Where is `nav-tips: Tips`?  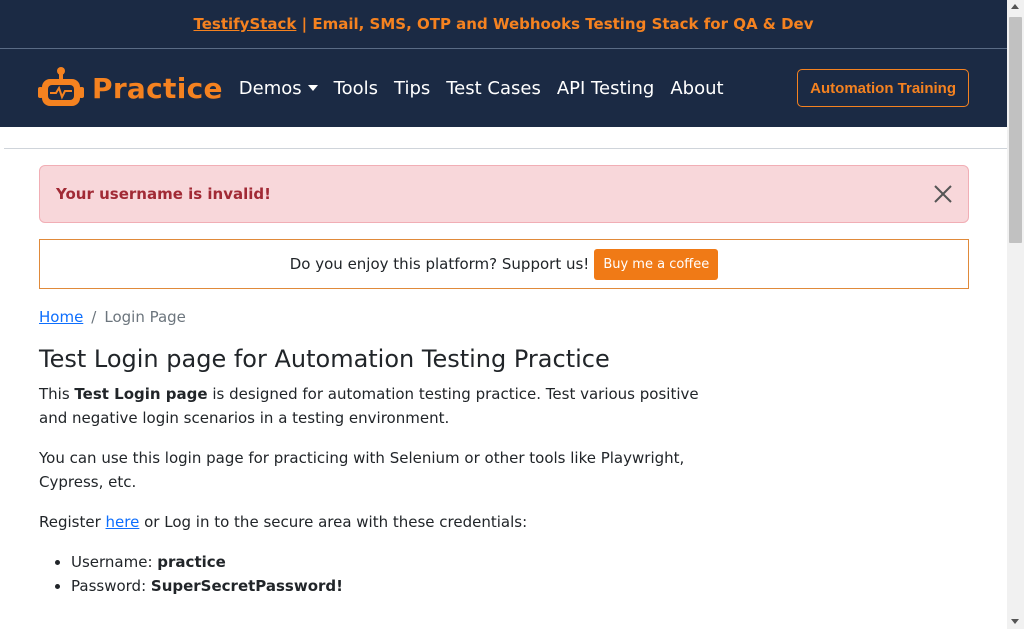 nav-tips: Tips is located at coordinates (412, 88).